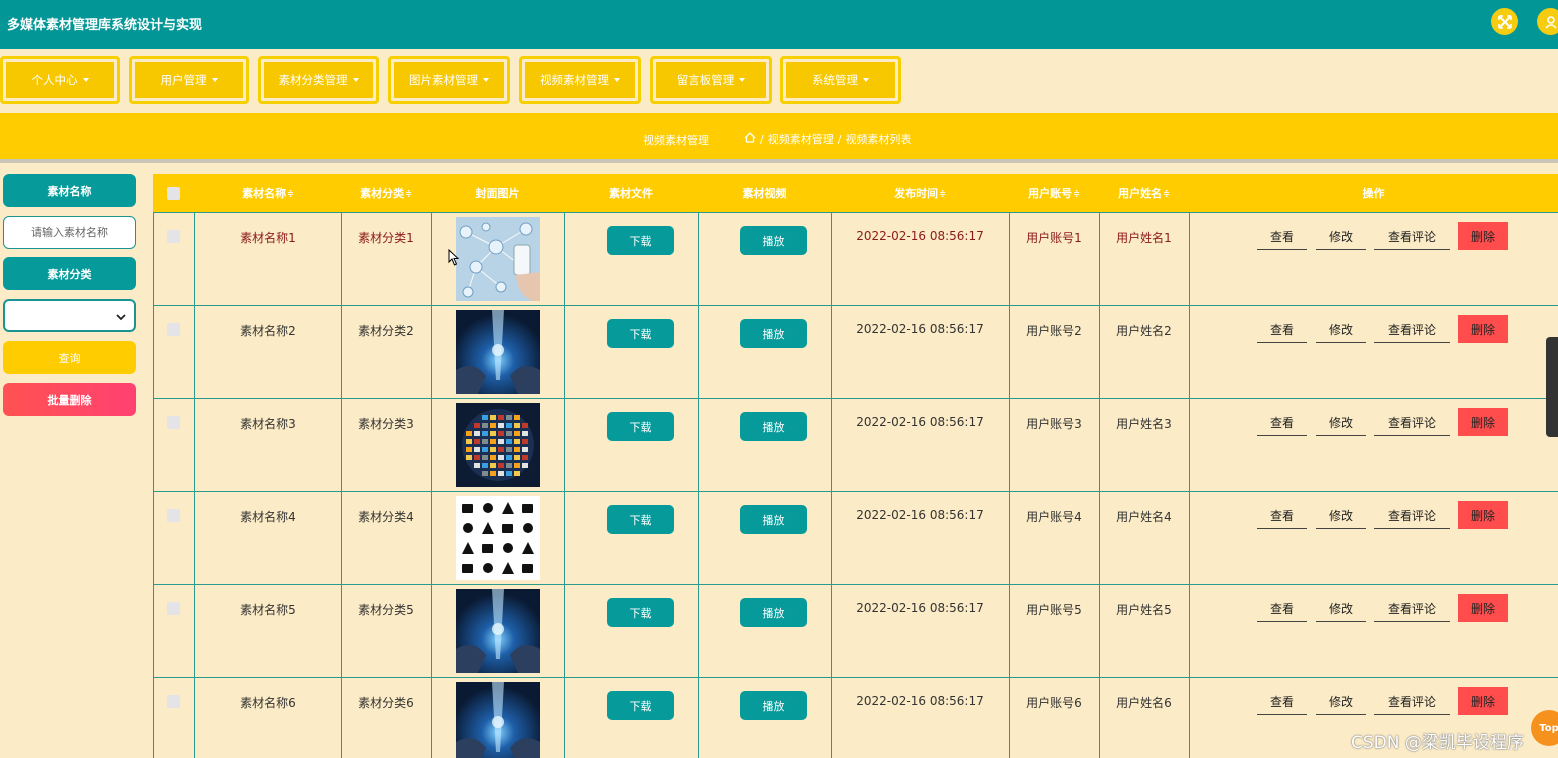  I want to click on material-name-input, so click(69, 232).